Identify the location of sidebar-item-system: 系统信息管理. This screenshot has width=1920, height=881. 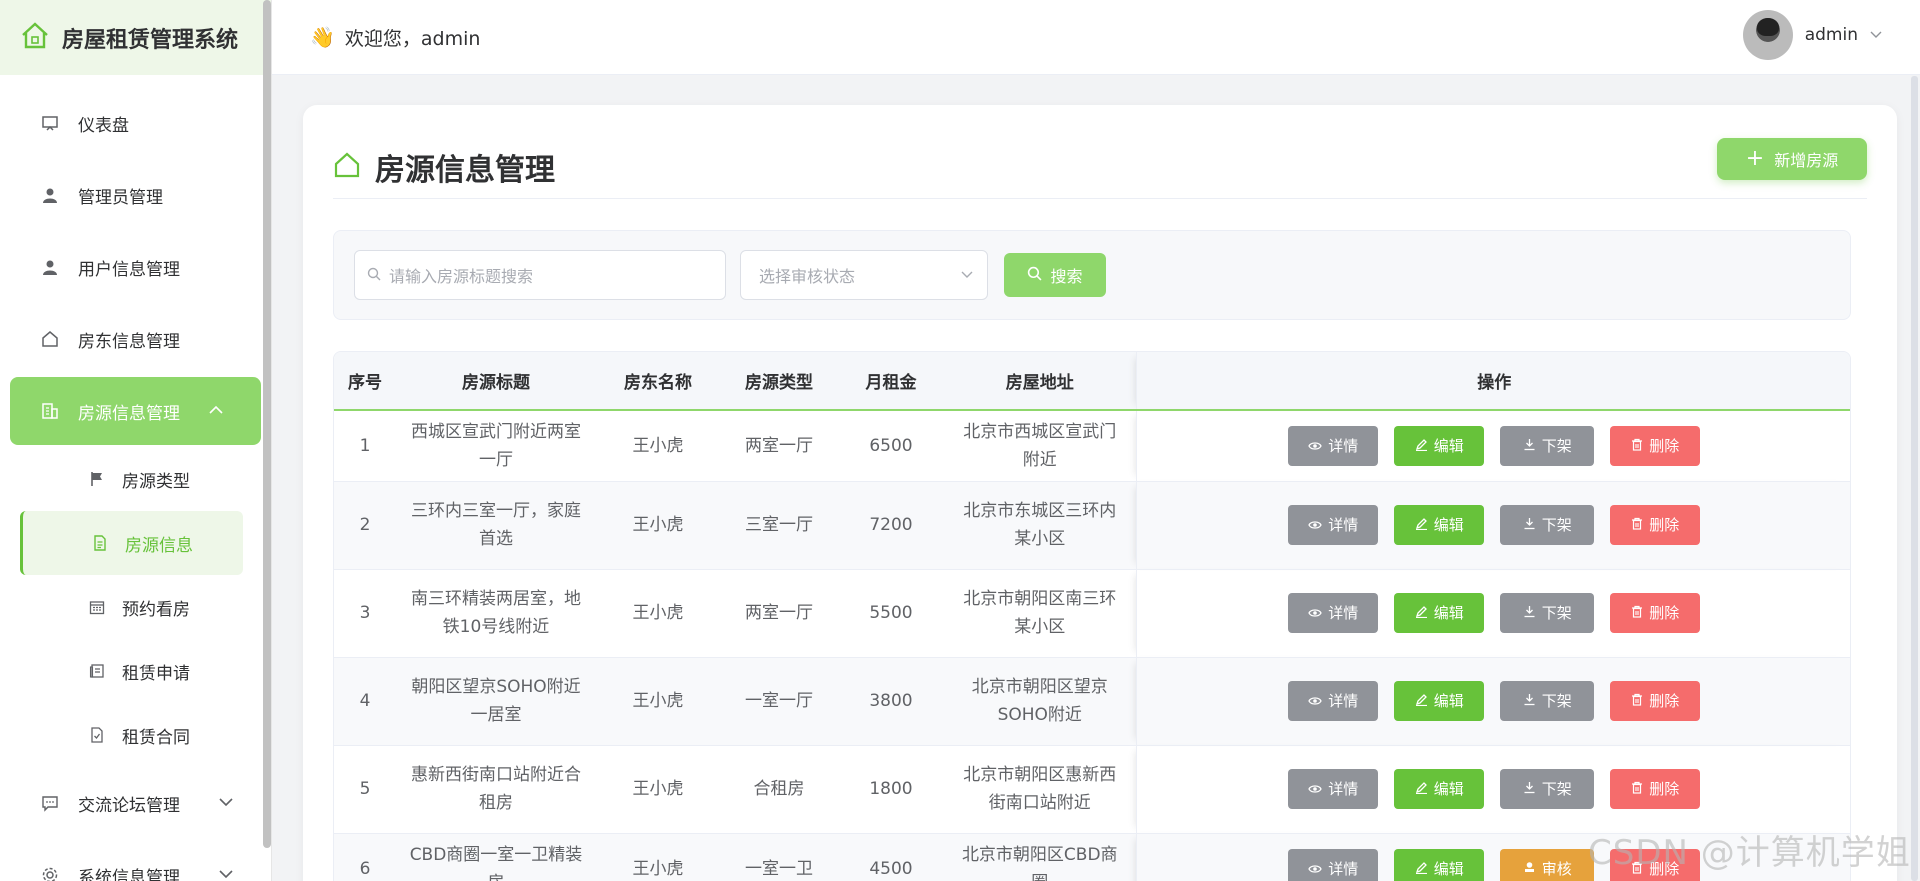
(135, 860).